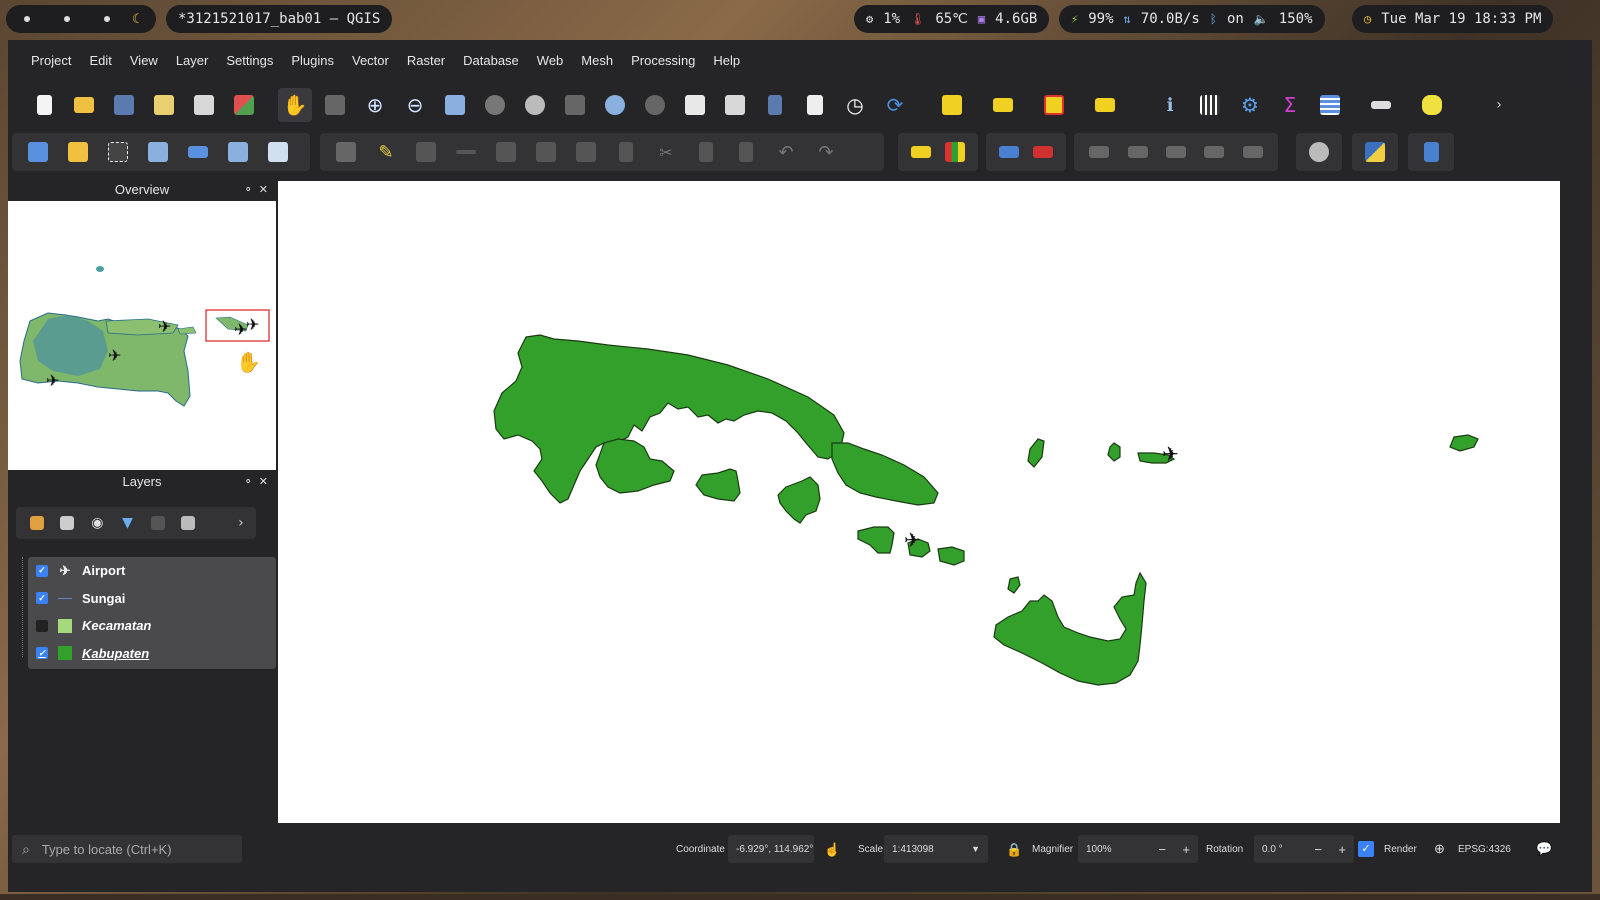 The height and width of the screenshot is (900, 1600). I want to click on layout-manager-button, so click(204, 105).